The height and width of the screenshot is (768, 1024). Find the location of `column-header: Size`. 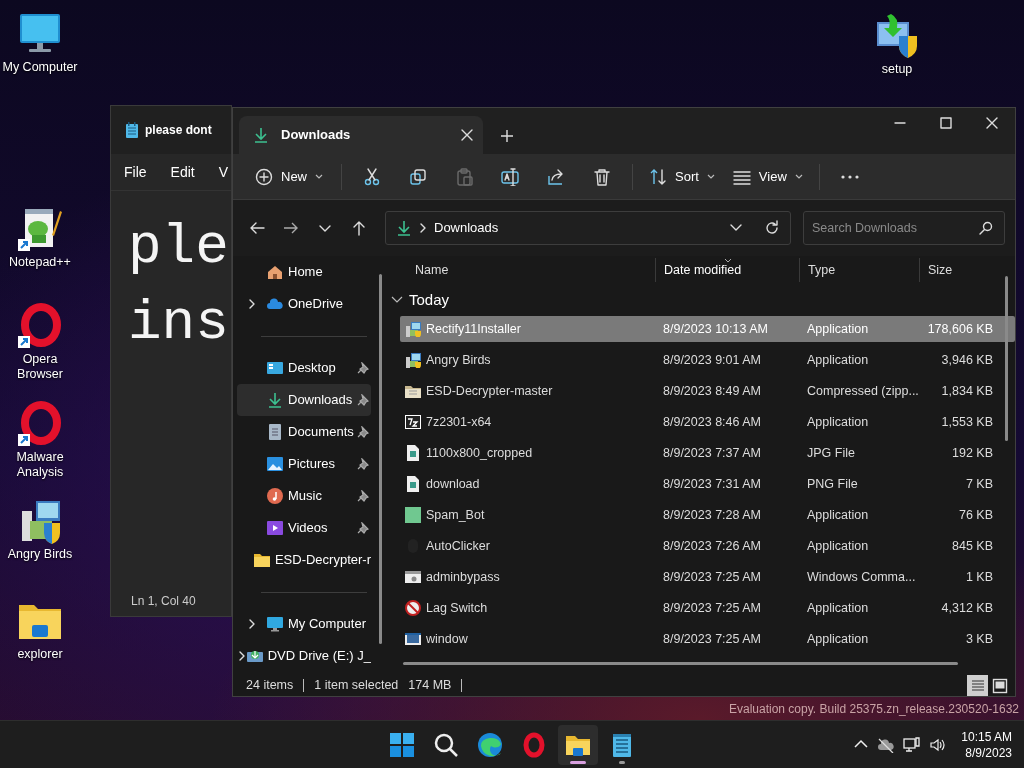

column-header: Size is located at coordinates (956, 270).